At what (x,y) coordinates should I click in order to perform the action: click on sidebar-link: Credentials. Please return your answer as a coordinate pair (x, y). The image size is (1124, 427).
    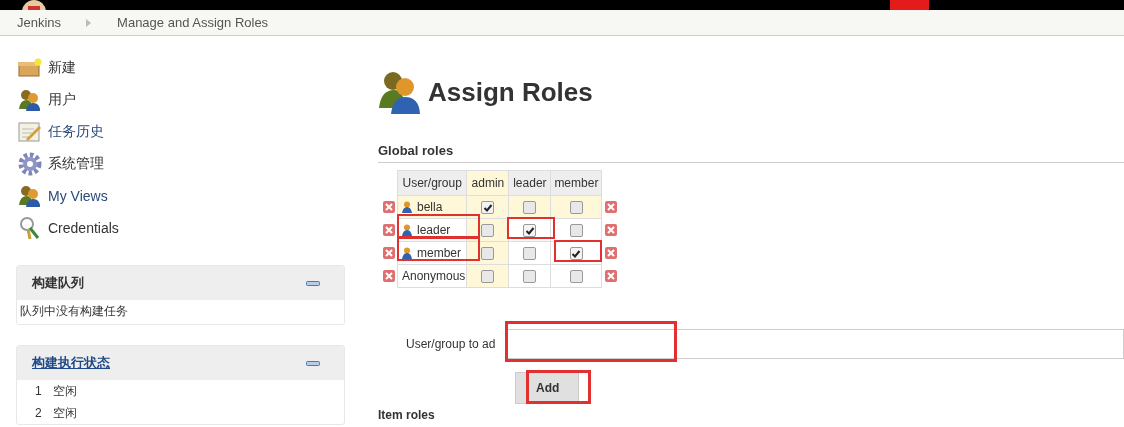
    Looking at the image, I should click on (83, 228).